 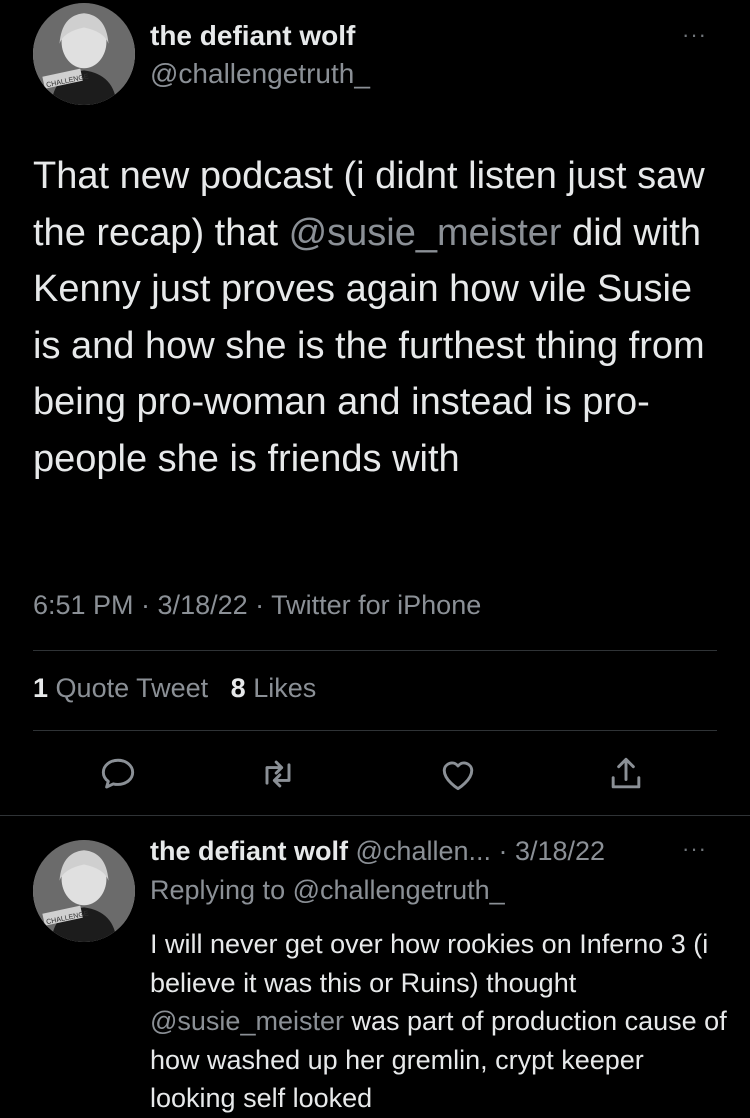 What do you see at coordinates (238, 688) in the screenshot?
I see `like-count: 8` at bounding box center [238, 688].